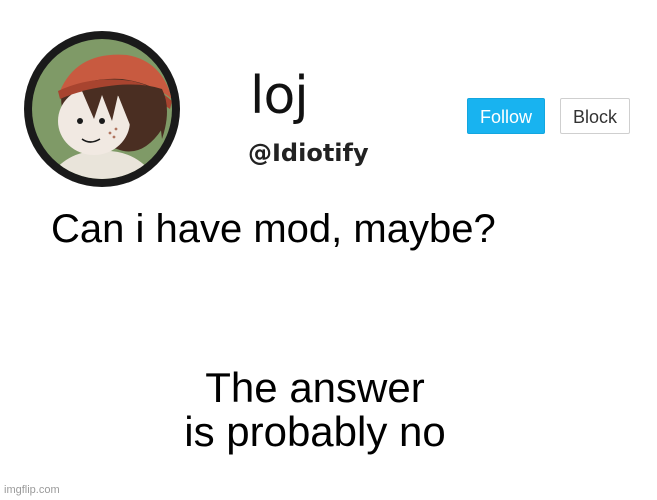 The height and width of the screenshot is (500, 657). What do you see at coordinates (308, 153) in the screenshot?
I see `user-handle: @Idiotify` at bounding box center [308, 153].